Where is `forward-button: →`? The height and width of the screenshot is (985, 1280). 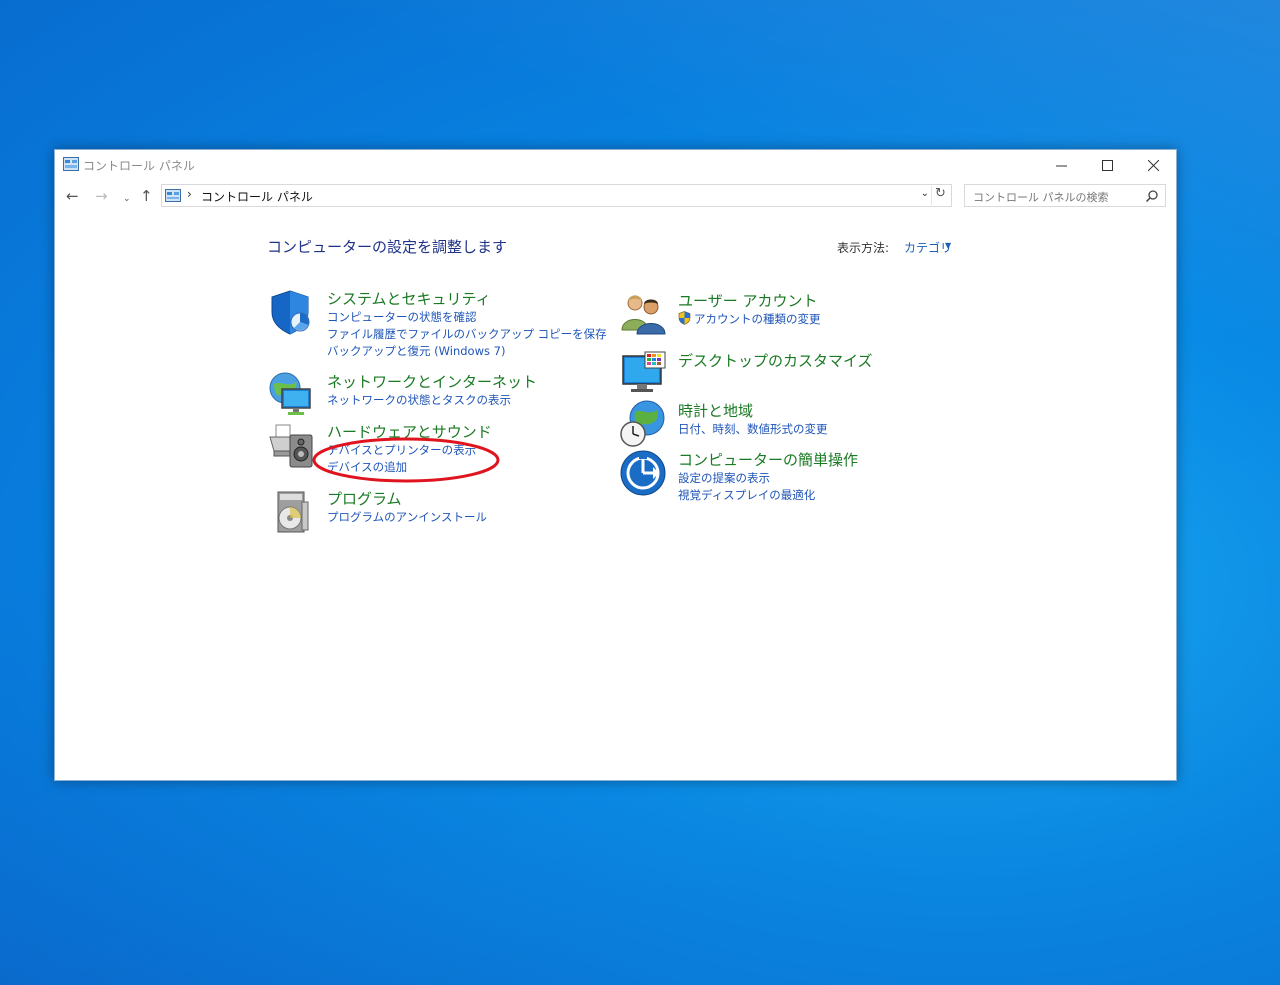
forward-button: → is located at coordinates (101, 196).